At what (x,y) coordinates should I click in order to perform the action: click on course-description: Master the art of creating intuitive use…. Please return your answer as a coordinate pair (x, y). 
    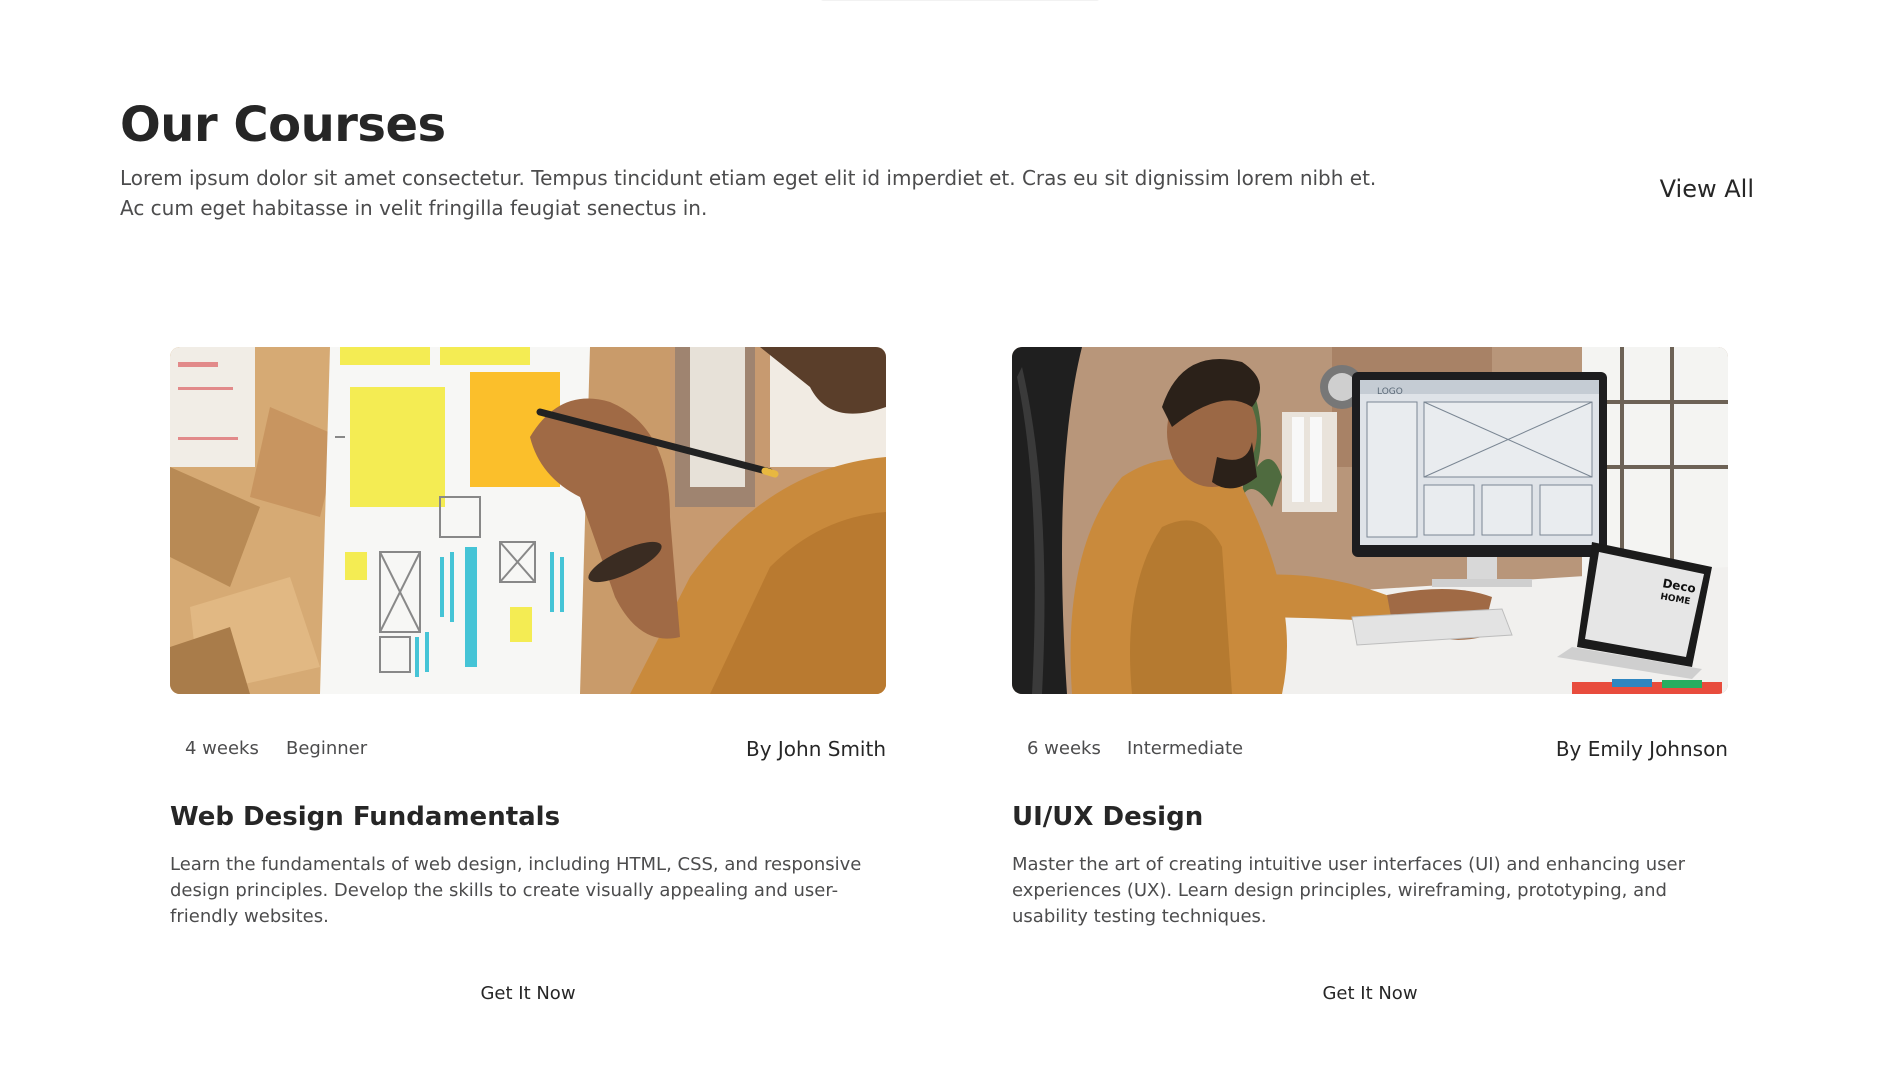
    Looking at the image, I should click on (1348, 890).